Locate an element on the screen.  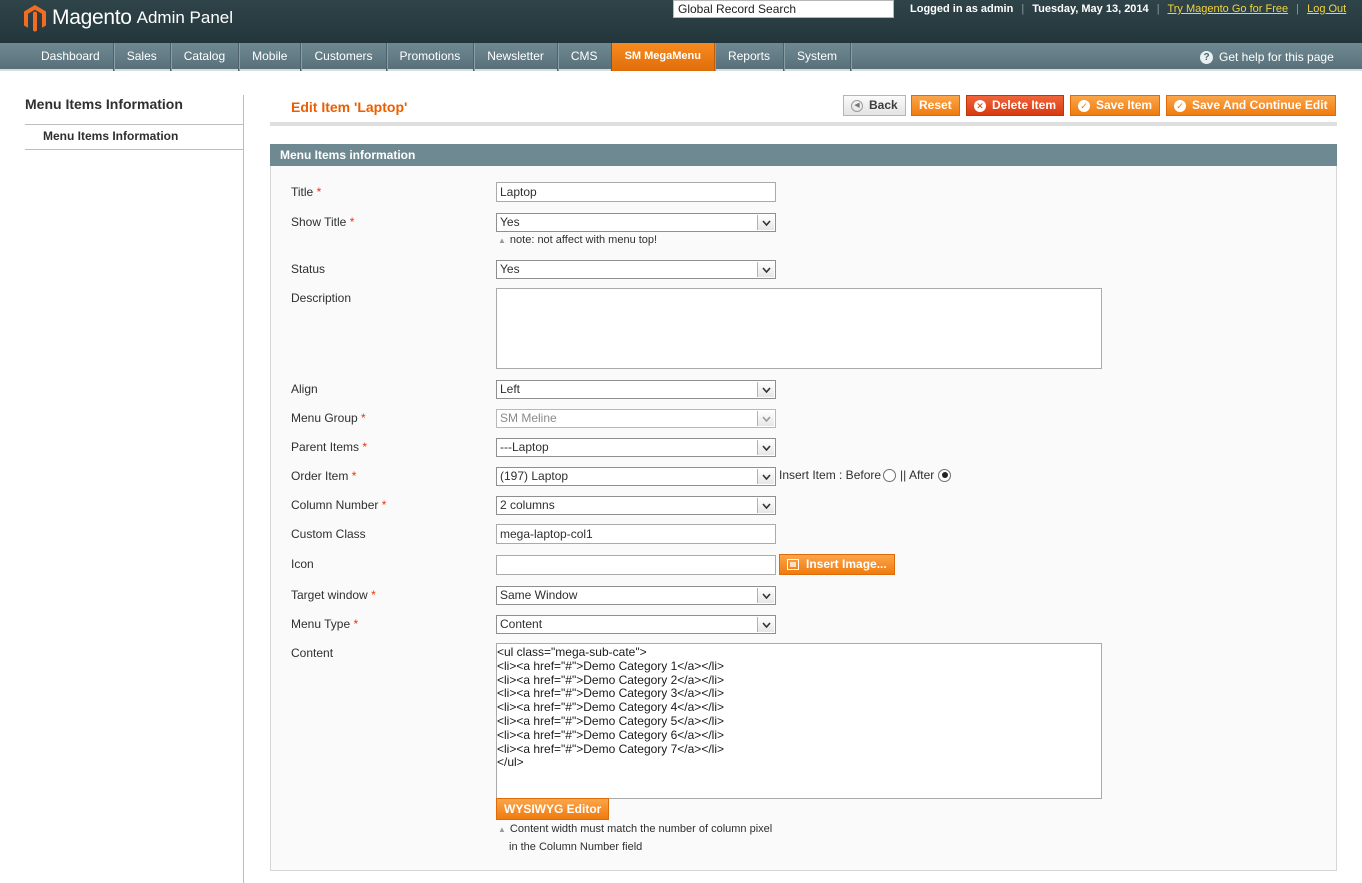
icon-input is located at coordinates (636, 565).